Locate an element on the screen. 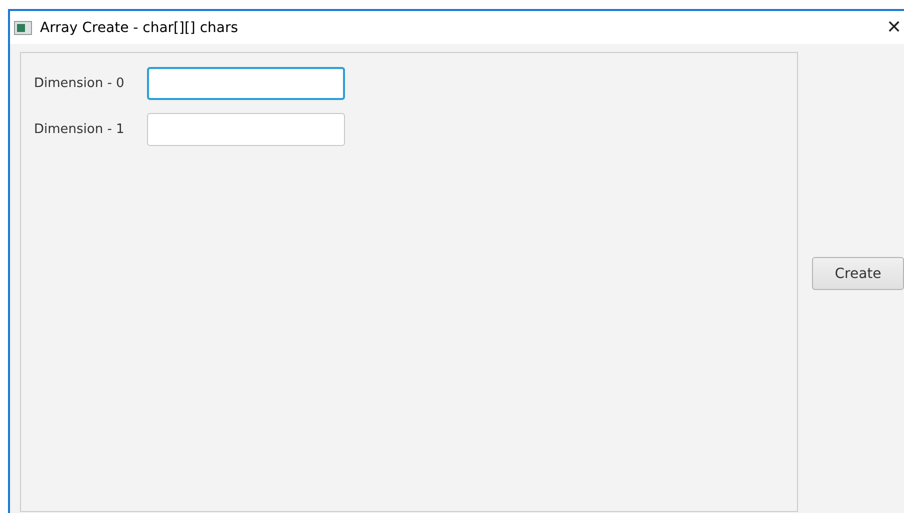 Image resolution: width=904 pixels, height=513 pixels. create-button: Create is located at coordinates (858, 273).